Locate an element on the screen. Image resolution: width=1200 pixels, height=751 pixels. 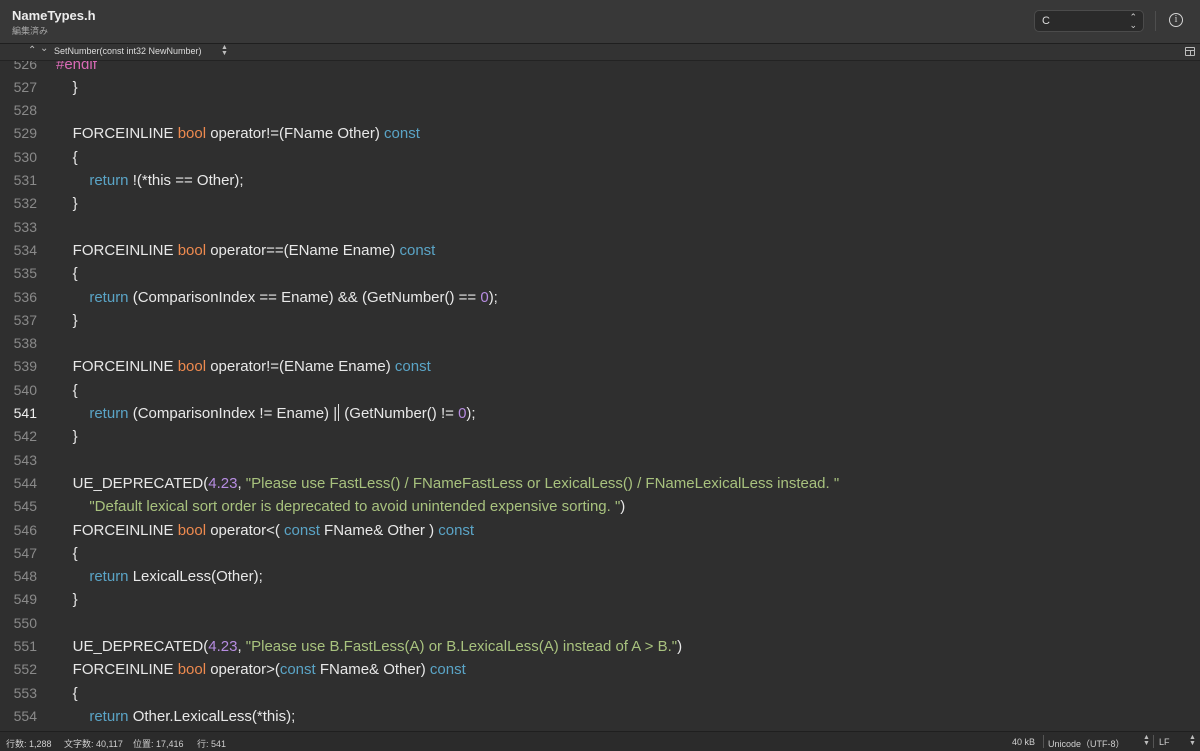
status-encoding: Unicode（UTF-8） is located at coordinates (1086, 743).